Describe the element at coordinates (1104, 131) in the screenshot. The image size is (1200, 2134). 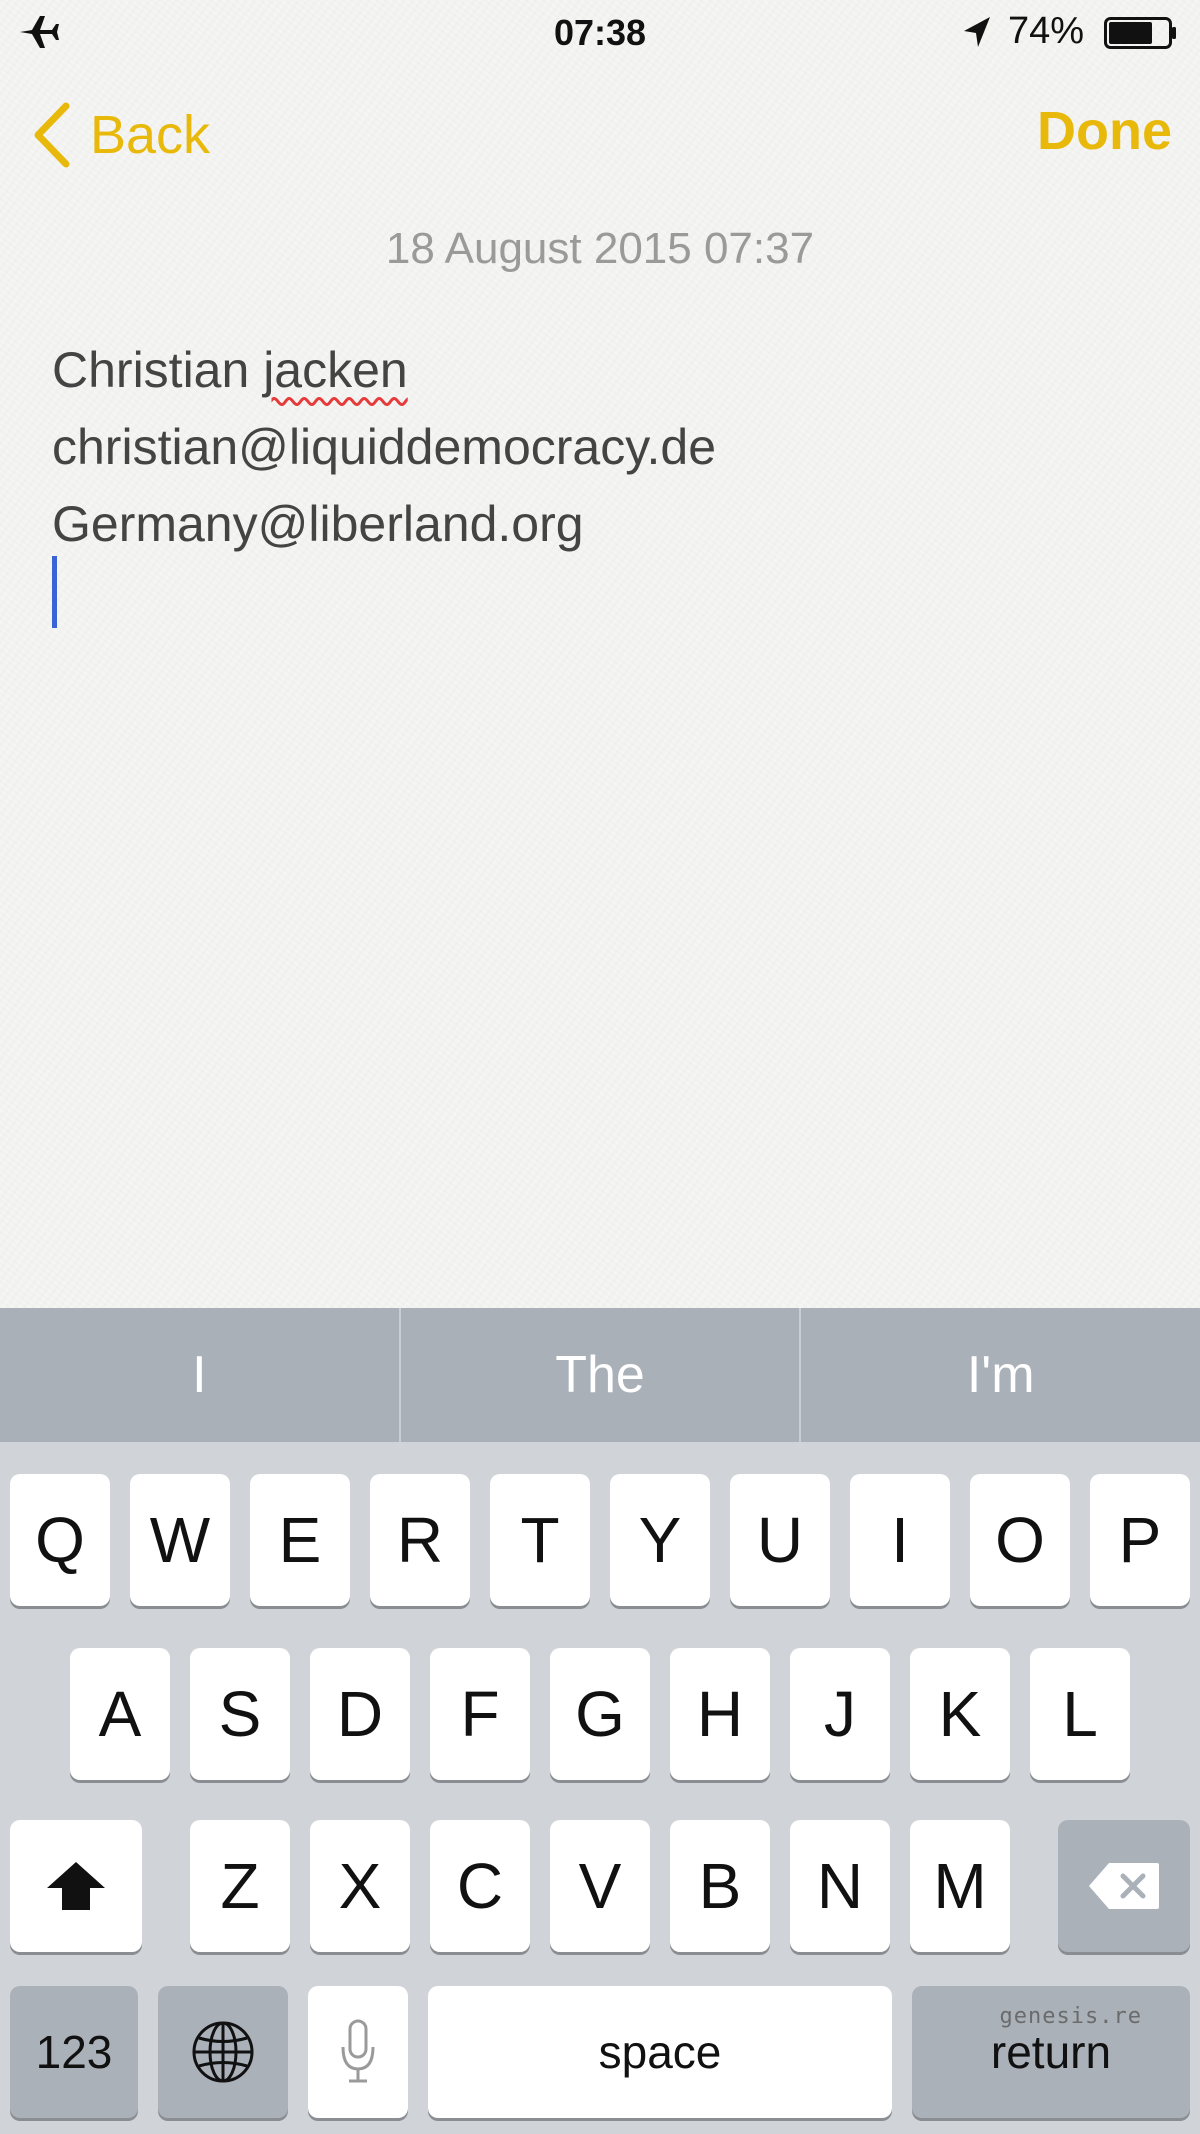
I see `done-button: Done` at that location.